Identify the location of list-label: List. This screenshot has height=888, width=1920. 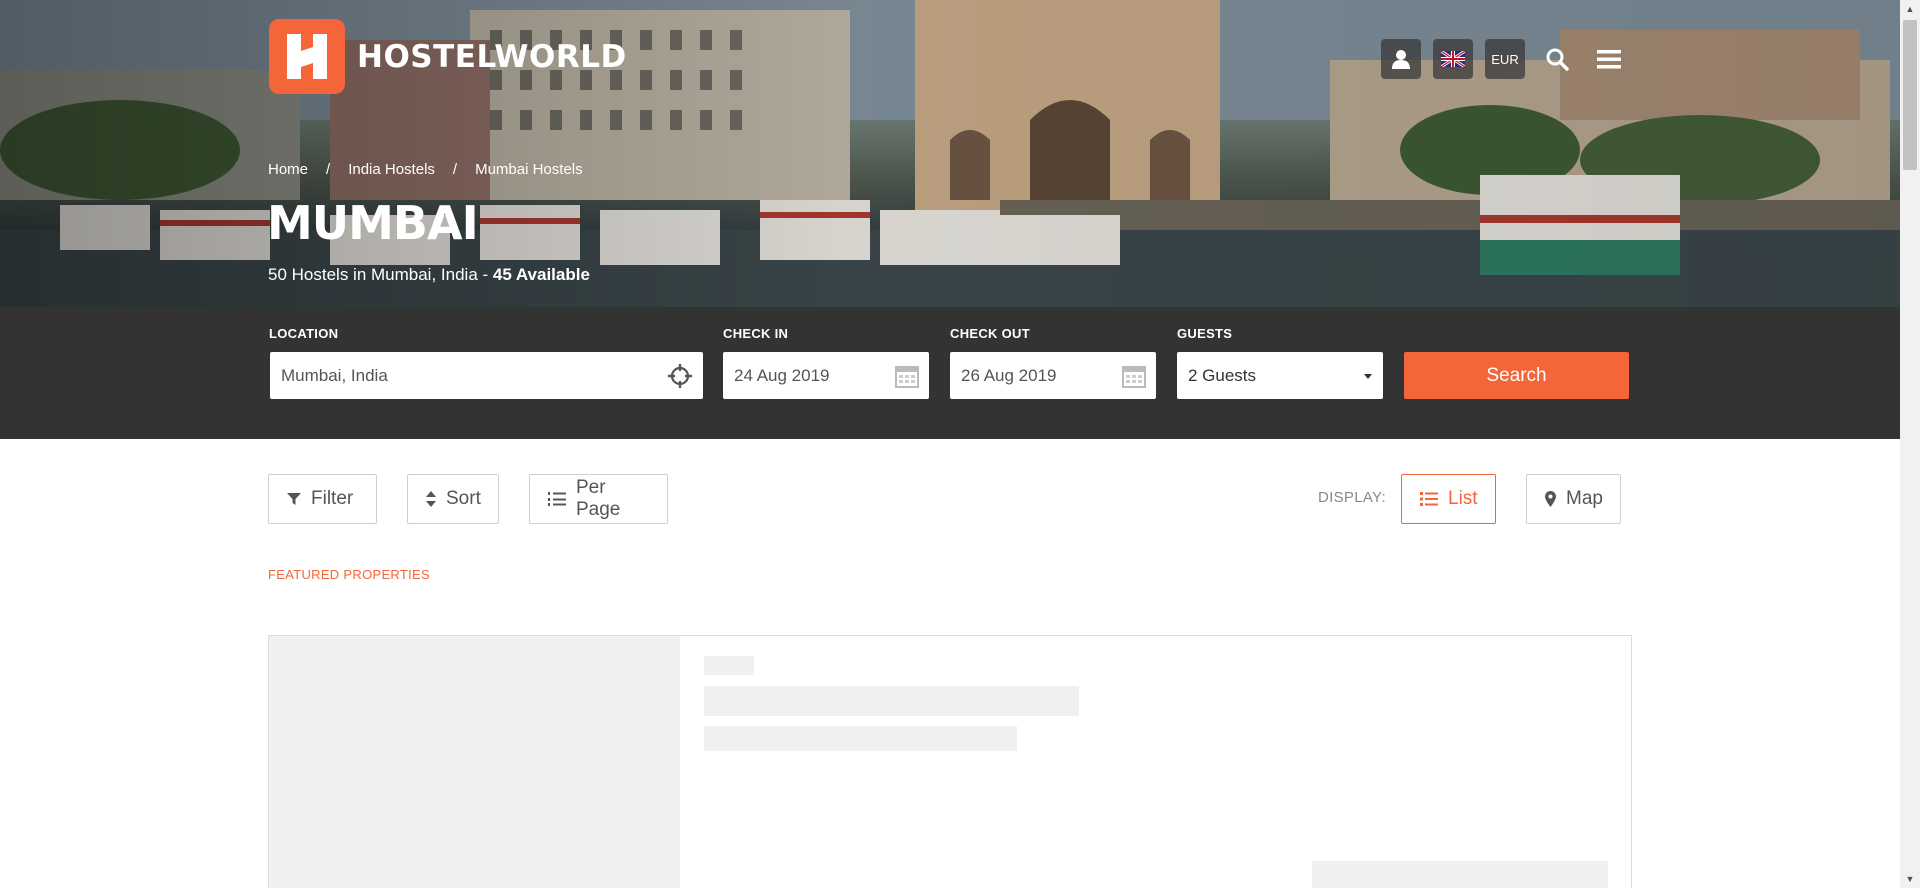
(1463, 498).